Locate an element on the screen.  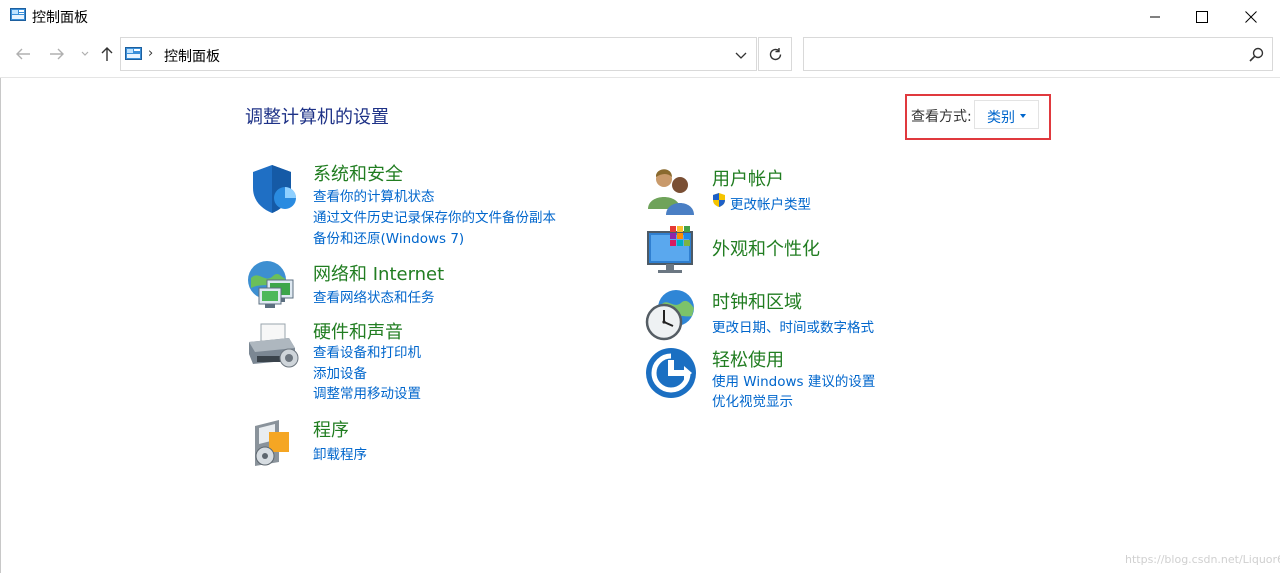
users-icon is located at coordinates (671, 192).